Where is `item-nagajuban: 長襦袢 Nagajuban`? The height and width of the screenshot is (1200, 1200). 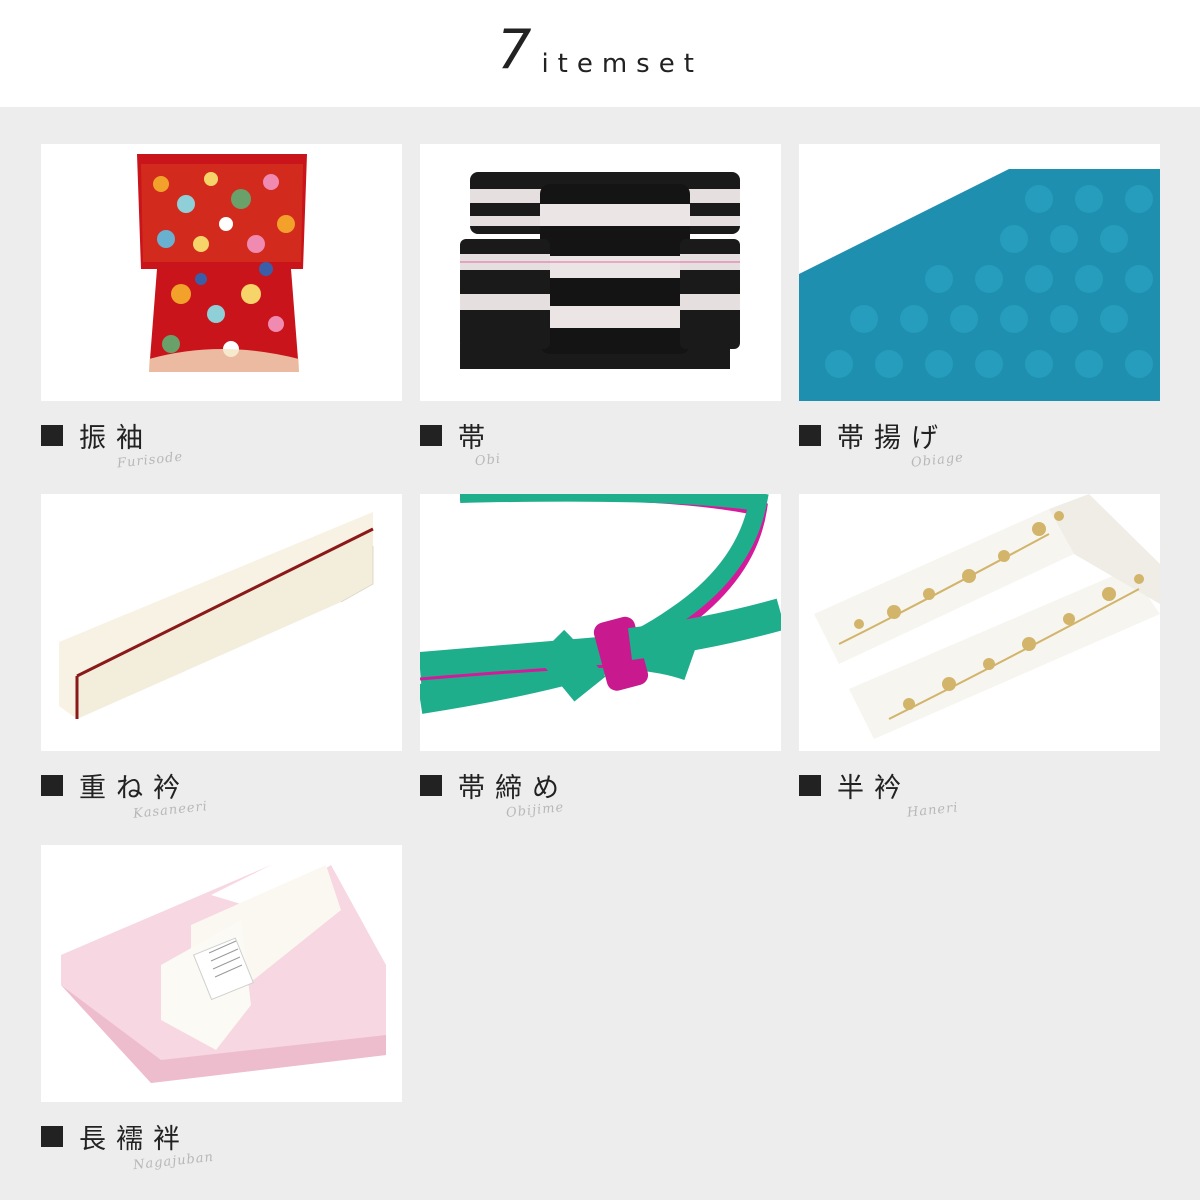
item-nagajuban: 長襦袢 Nagajuban is located at coordinates (221, 1009).